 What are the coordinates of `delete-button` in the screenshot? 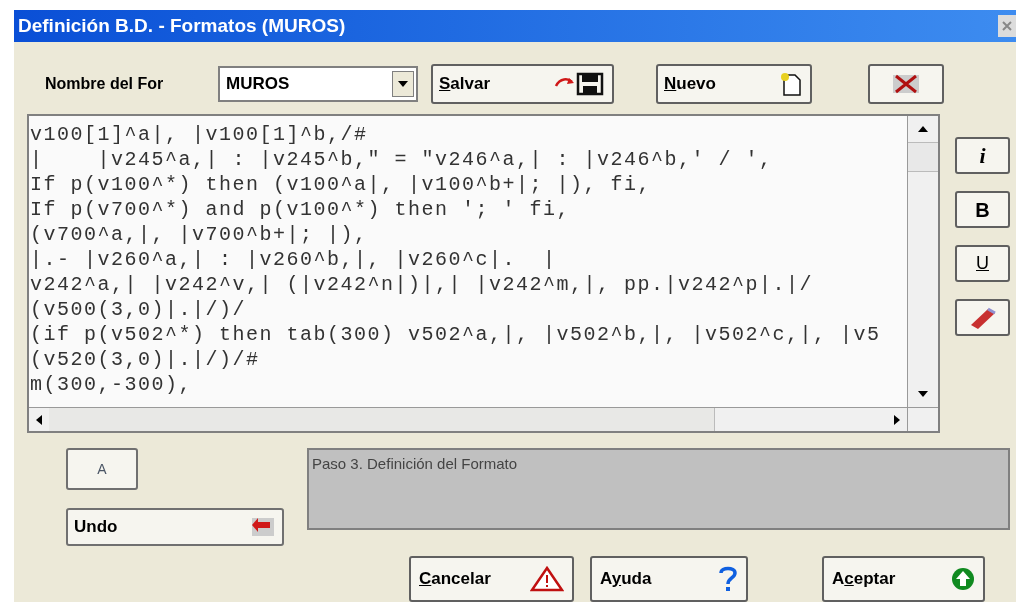 It's located at (906, 84).